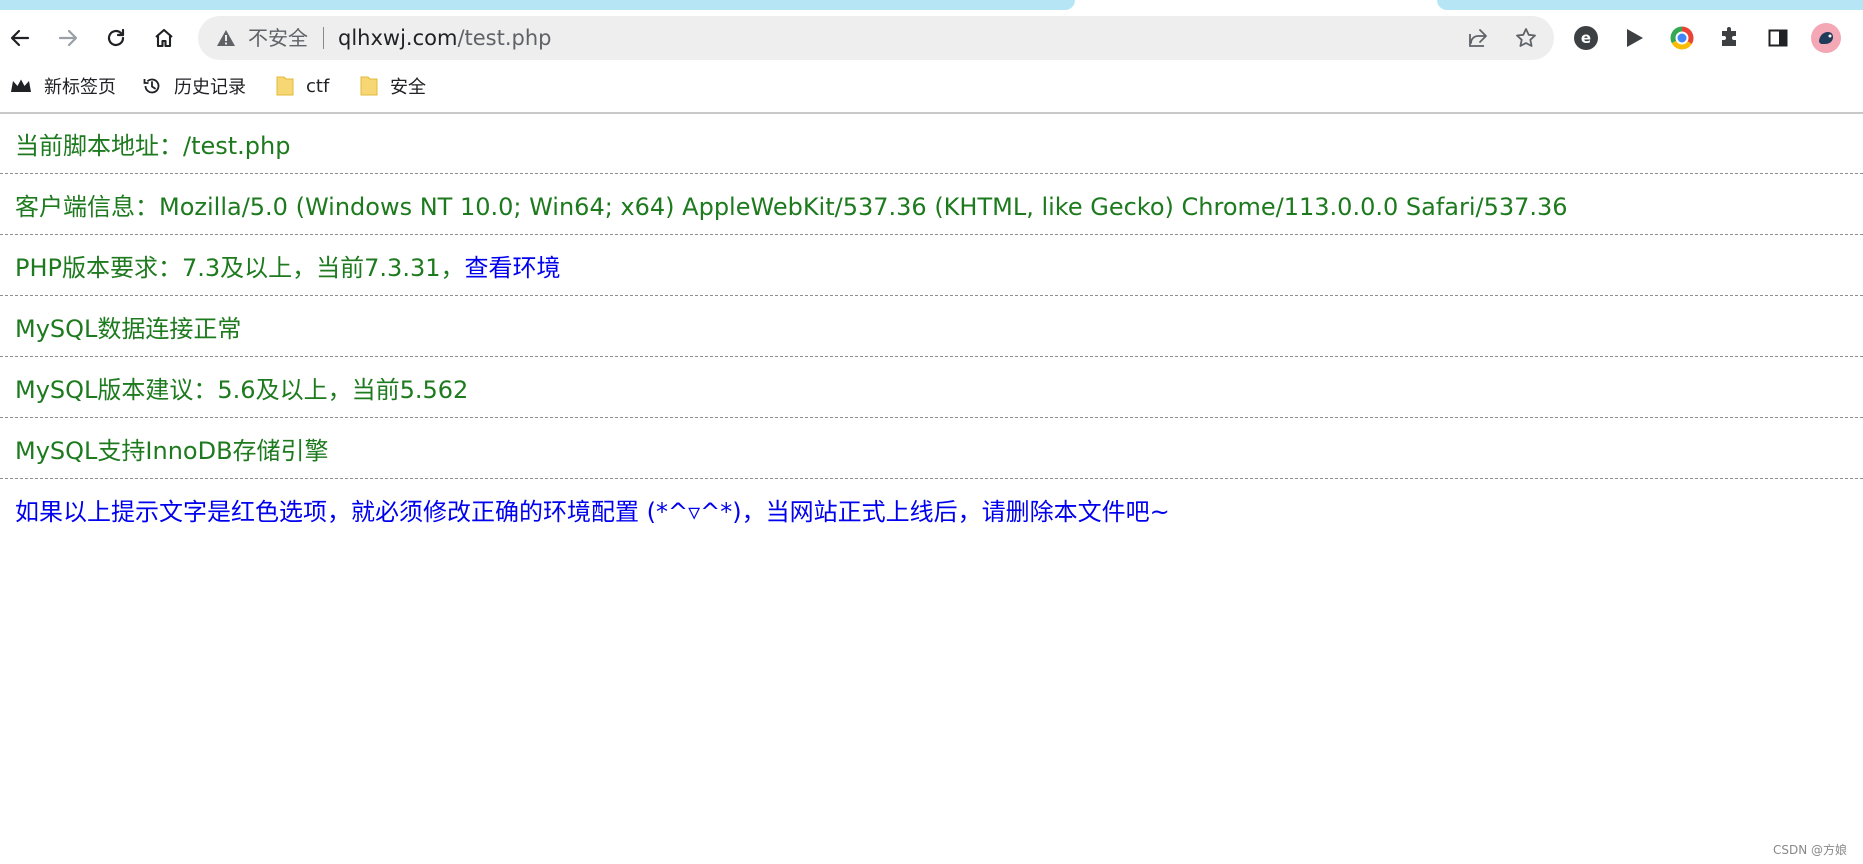  Describe the element at coordinates (1650, 5) in the screenshot. I see `tab-inactive-right` at that location.